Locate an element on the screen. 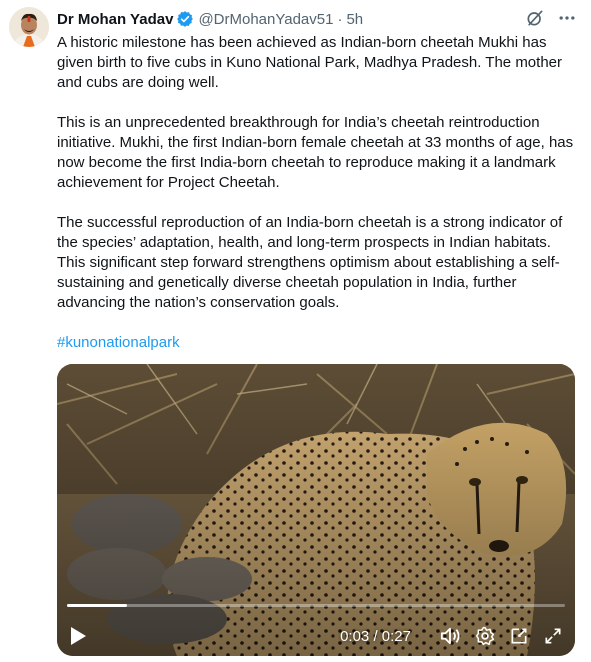 This screenshot has width=591, height=662. video-progress-bar is located at coordinates (316, 605).